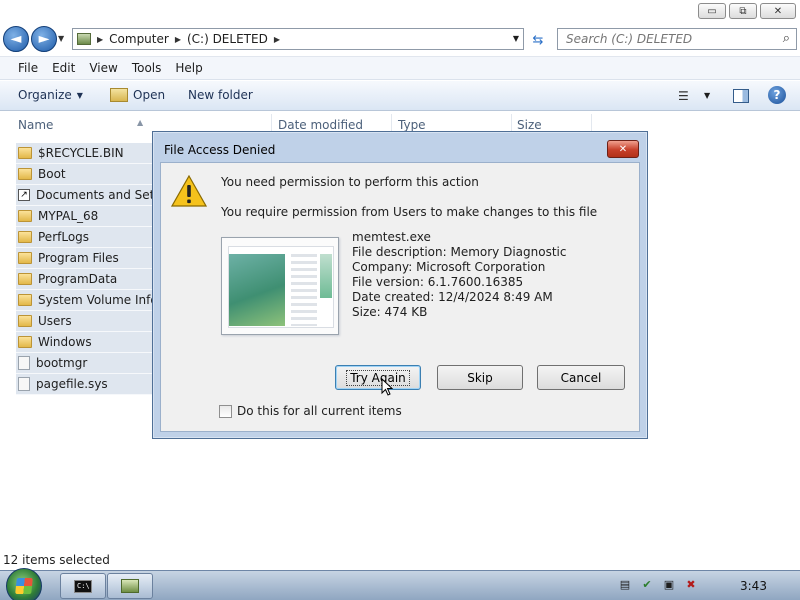  What do you see at coordinates (625, 584) in the screenshot?
I see `document-icon: ▤` at bounding box center [625, 584].